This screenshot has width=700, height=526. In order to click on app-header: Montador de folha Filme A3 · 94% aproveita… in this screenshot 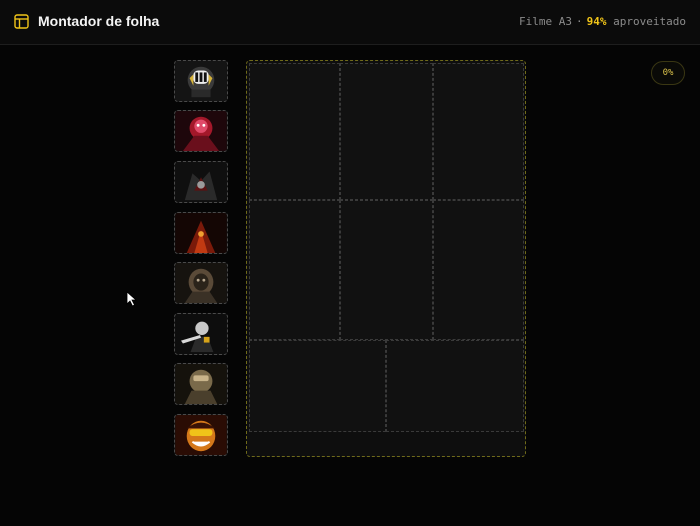, I will do `click(350, 22)`.